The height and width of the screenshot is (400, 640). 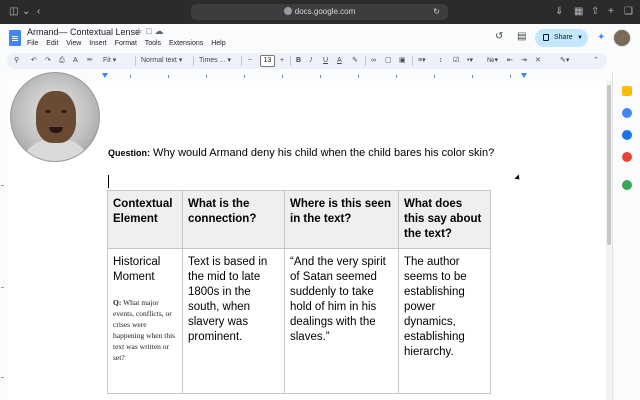 I want to click on chevron-down-icon: ⌄, so click(x=26, y=12).